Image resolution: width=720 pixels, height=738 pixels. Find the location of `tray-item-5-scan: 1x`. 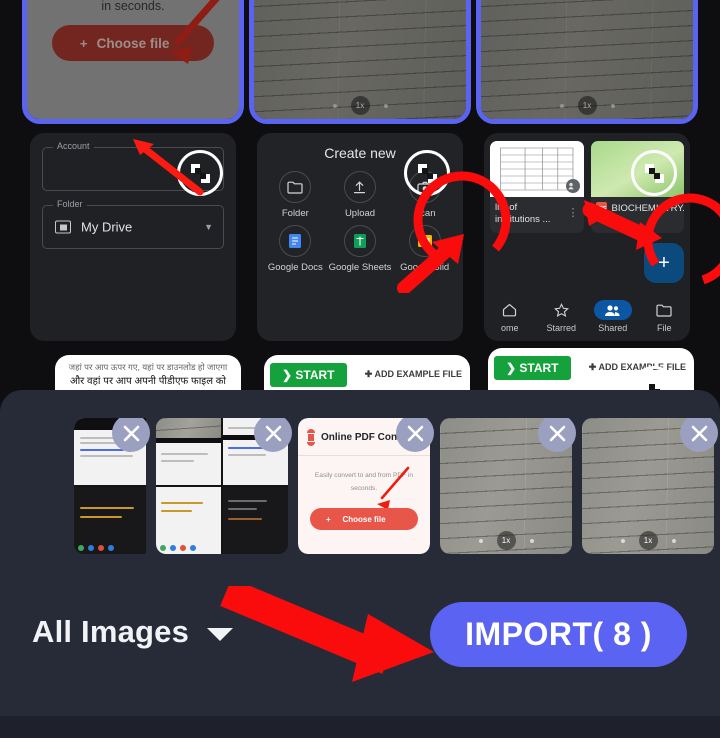

tray-item-5-scan: 1x is located at coordinates (650, 486).